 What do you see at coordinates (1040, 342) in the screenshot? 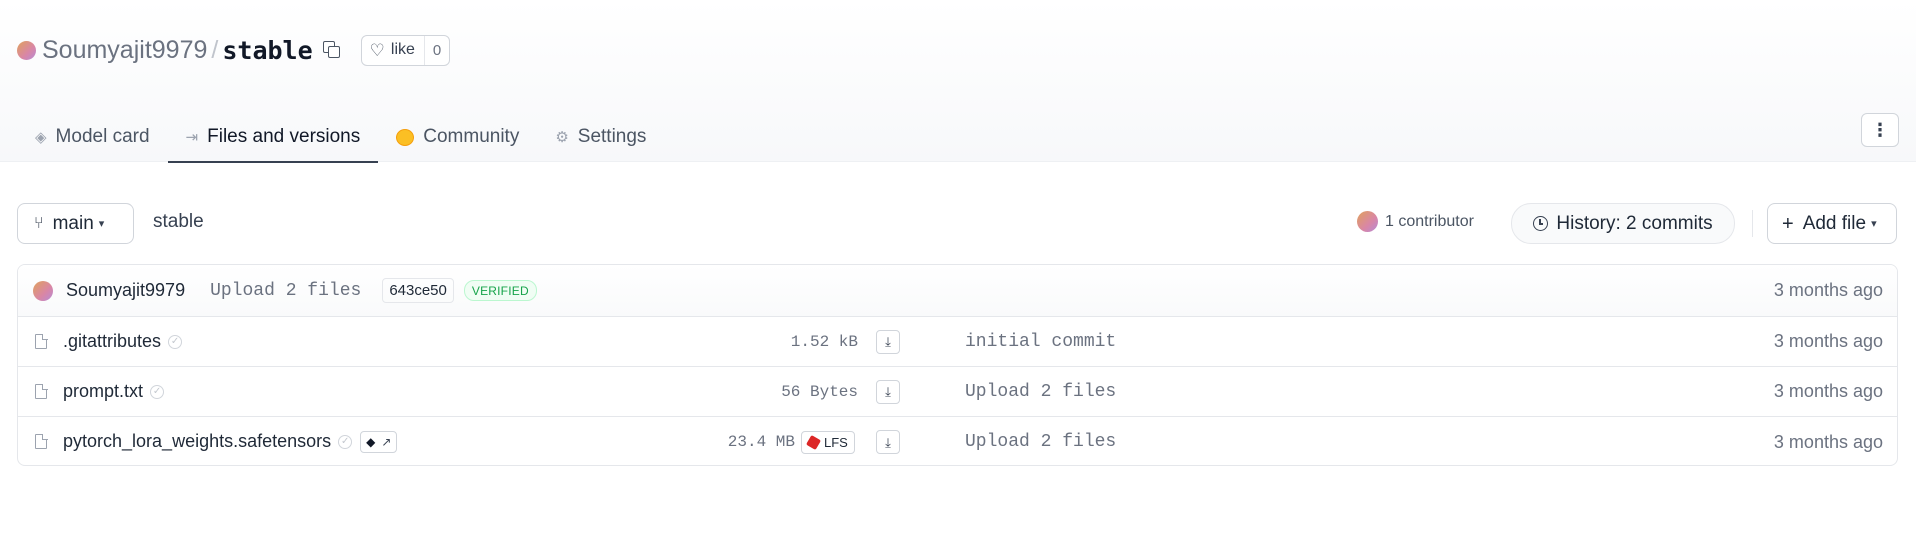
I see `file-commit-message: initial commit` at bounding box center [1040, 342].